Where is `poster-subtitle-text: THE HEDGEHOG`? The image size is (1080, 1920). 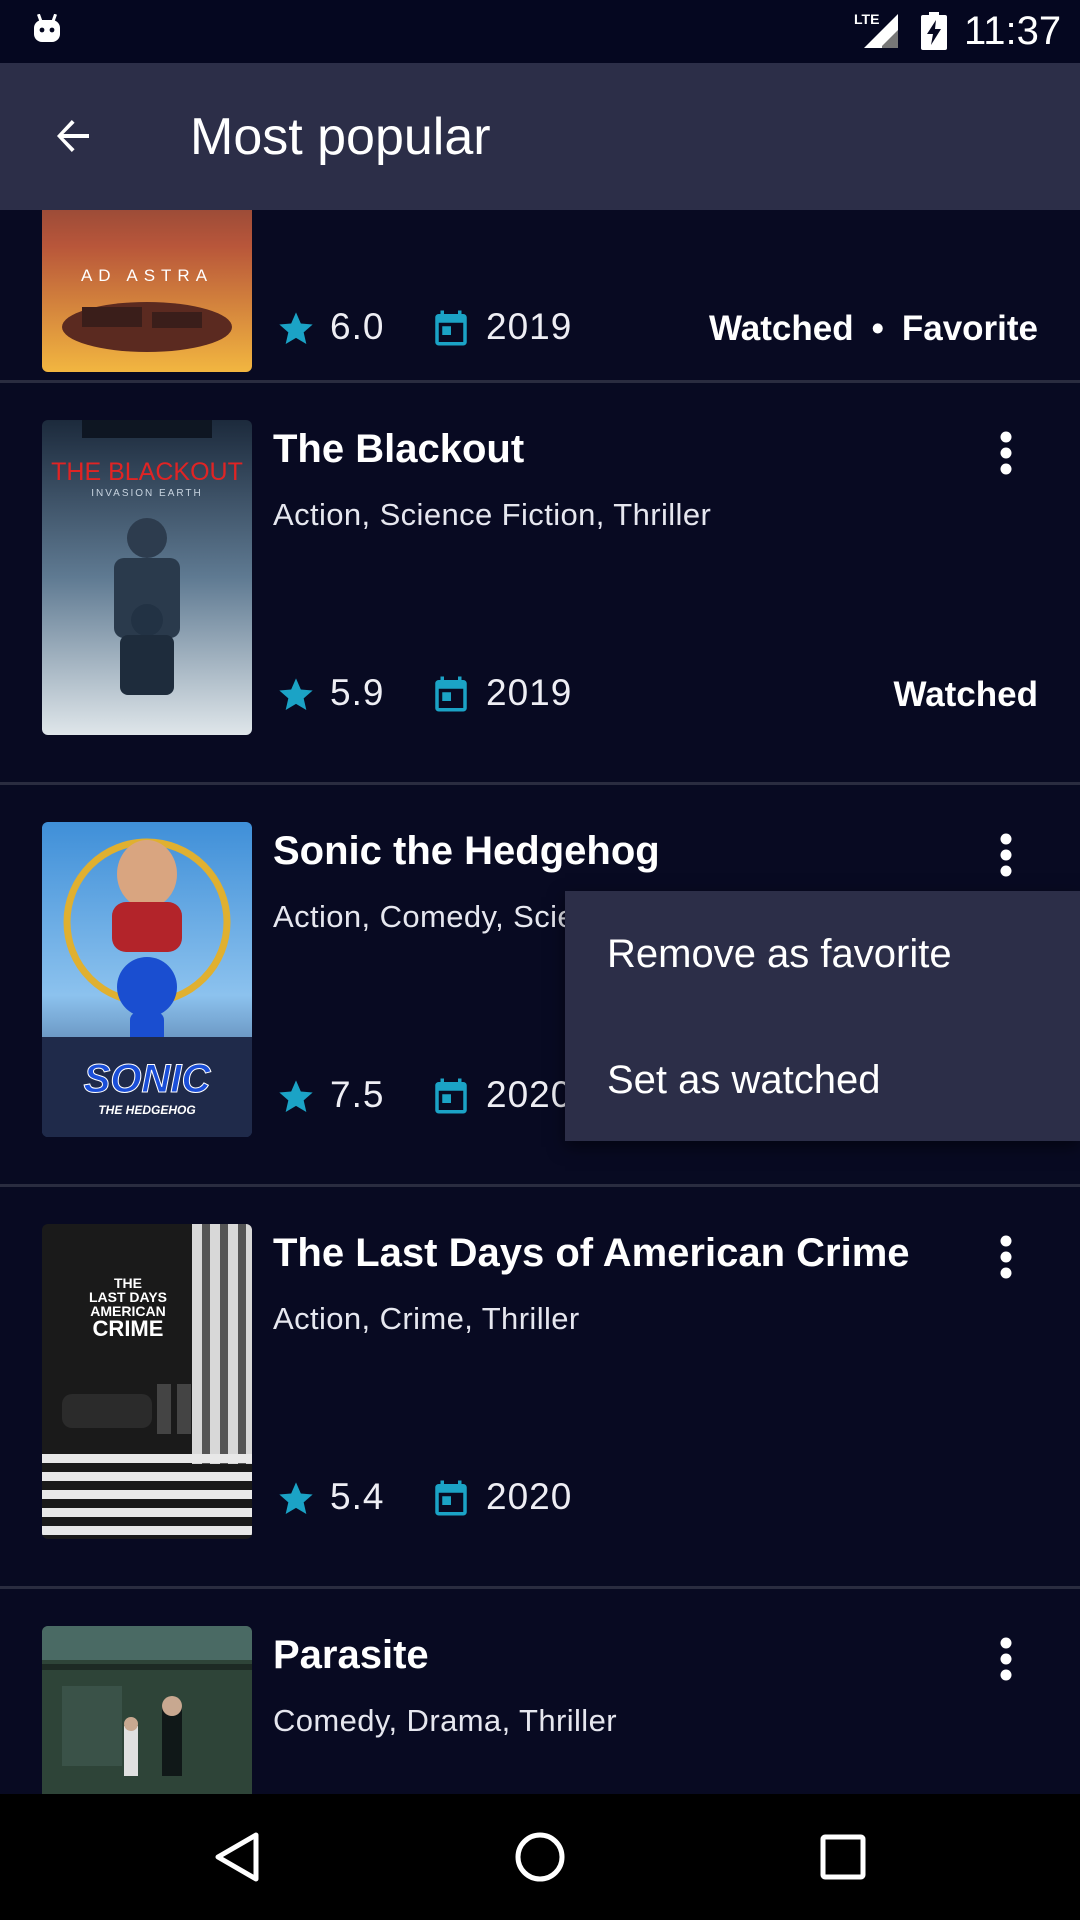 poster-subtitle-text: THE HEDGEHOG is located at coordinates (146, 1110).